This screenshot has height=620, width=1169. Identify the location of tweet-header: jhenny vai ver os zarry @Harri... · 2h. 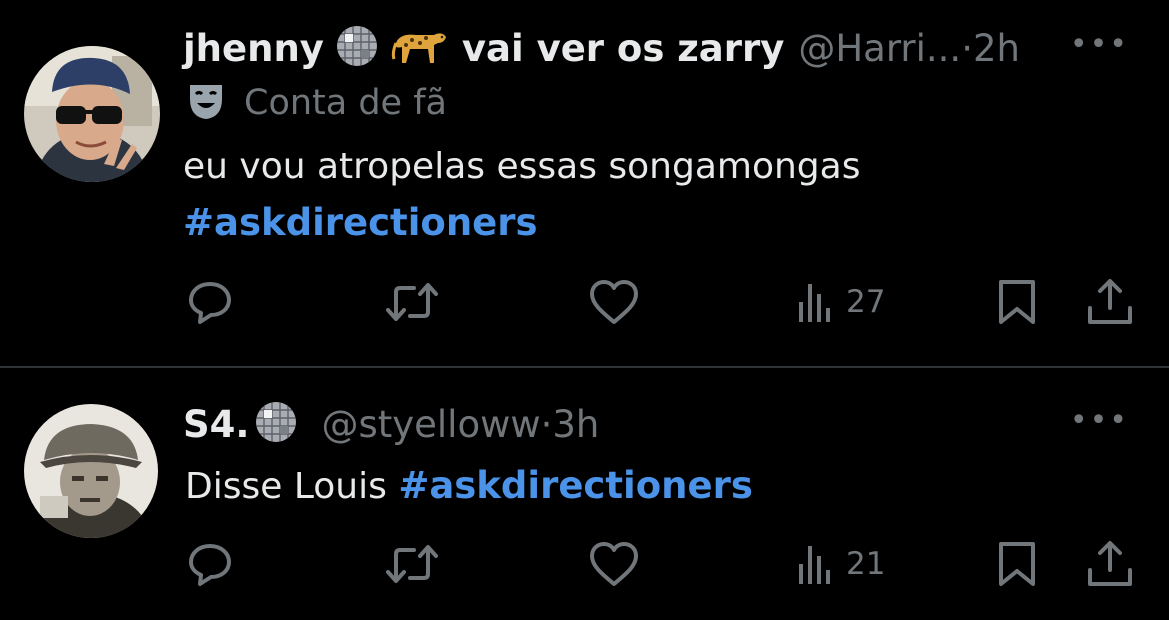
(601, 48).